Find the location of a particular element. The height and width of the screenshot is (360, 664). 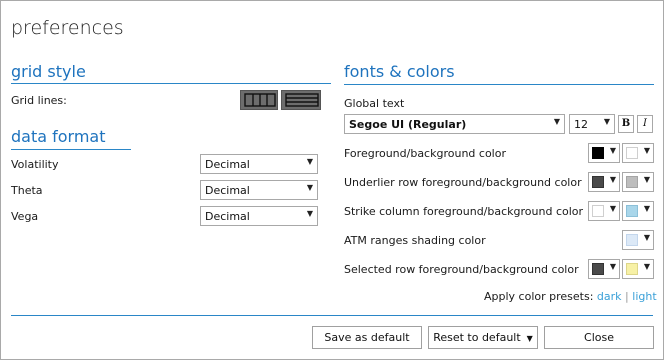

font-size-value: 12 is located at coordinates (581, 124).